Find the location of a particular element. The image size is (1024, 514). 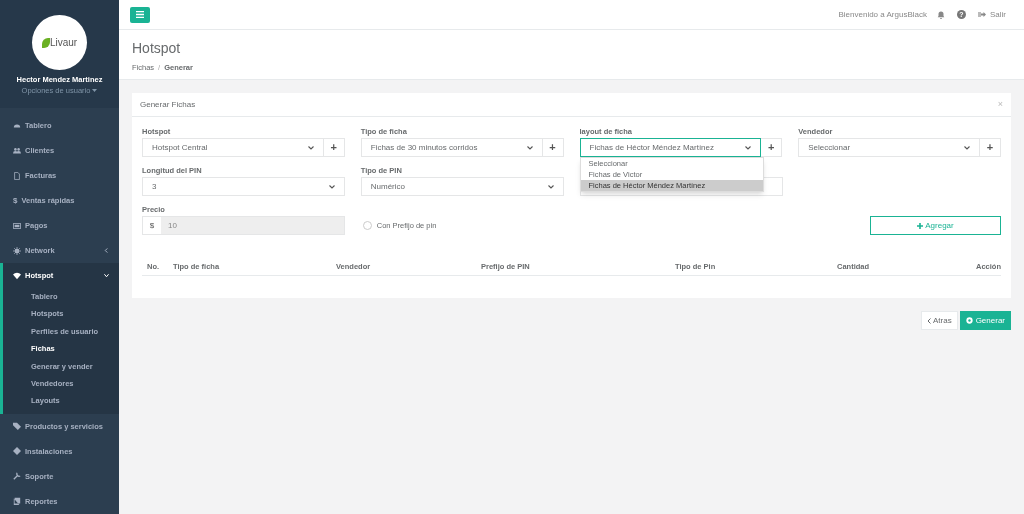

select-field: Fichas de 30 minutos corridos is located at coordinates (451, 147).